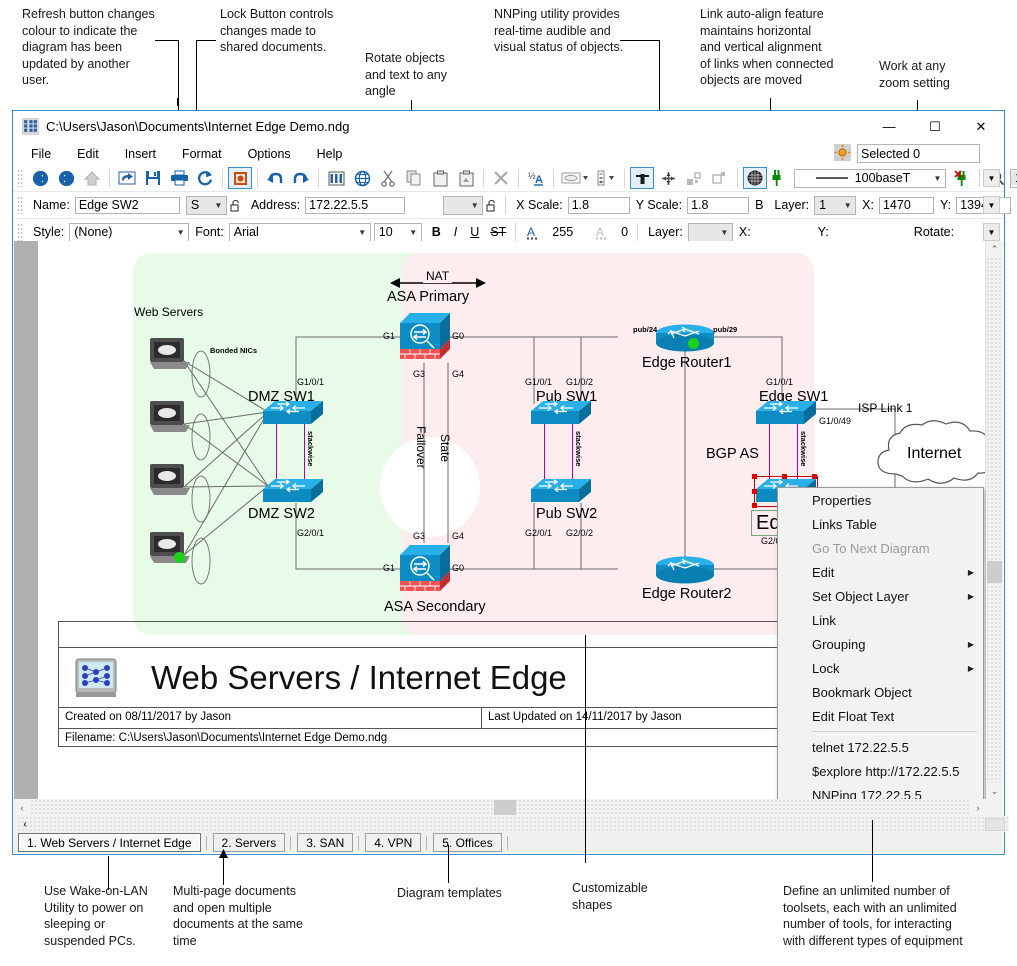 The height and width of the screenshot is (966, 1017). What do you see at coordinates (786, 413) in the screenshot?
I see `switch-icon-edge-sw1` at bounding box center [786, 413].